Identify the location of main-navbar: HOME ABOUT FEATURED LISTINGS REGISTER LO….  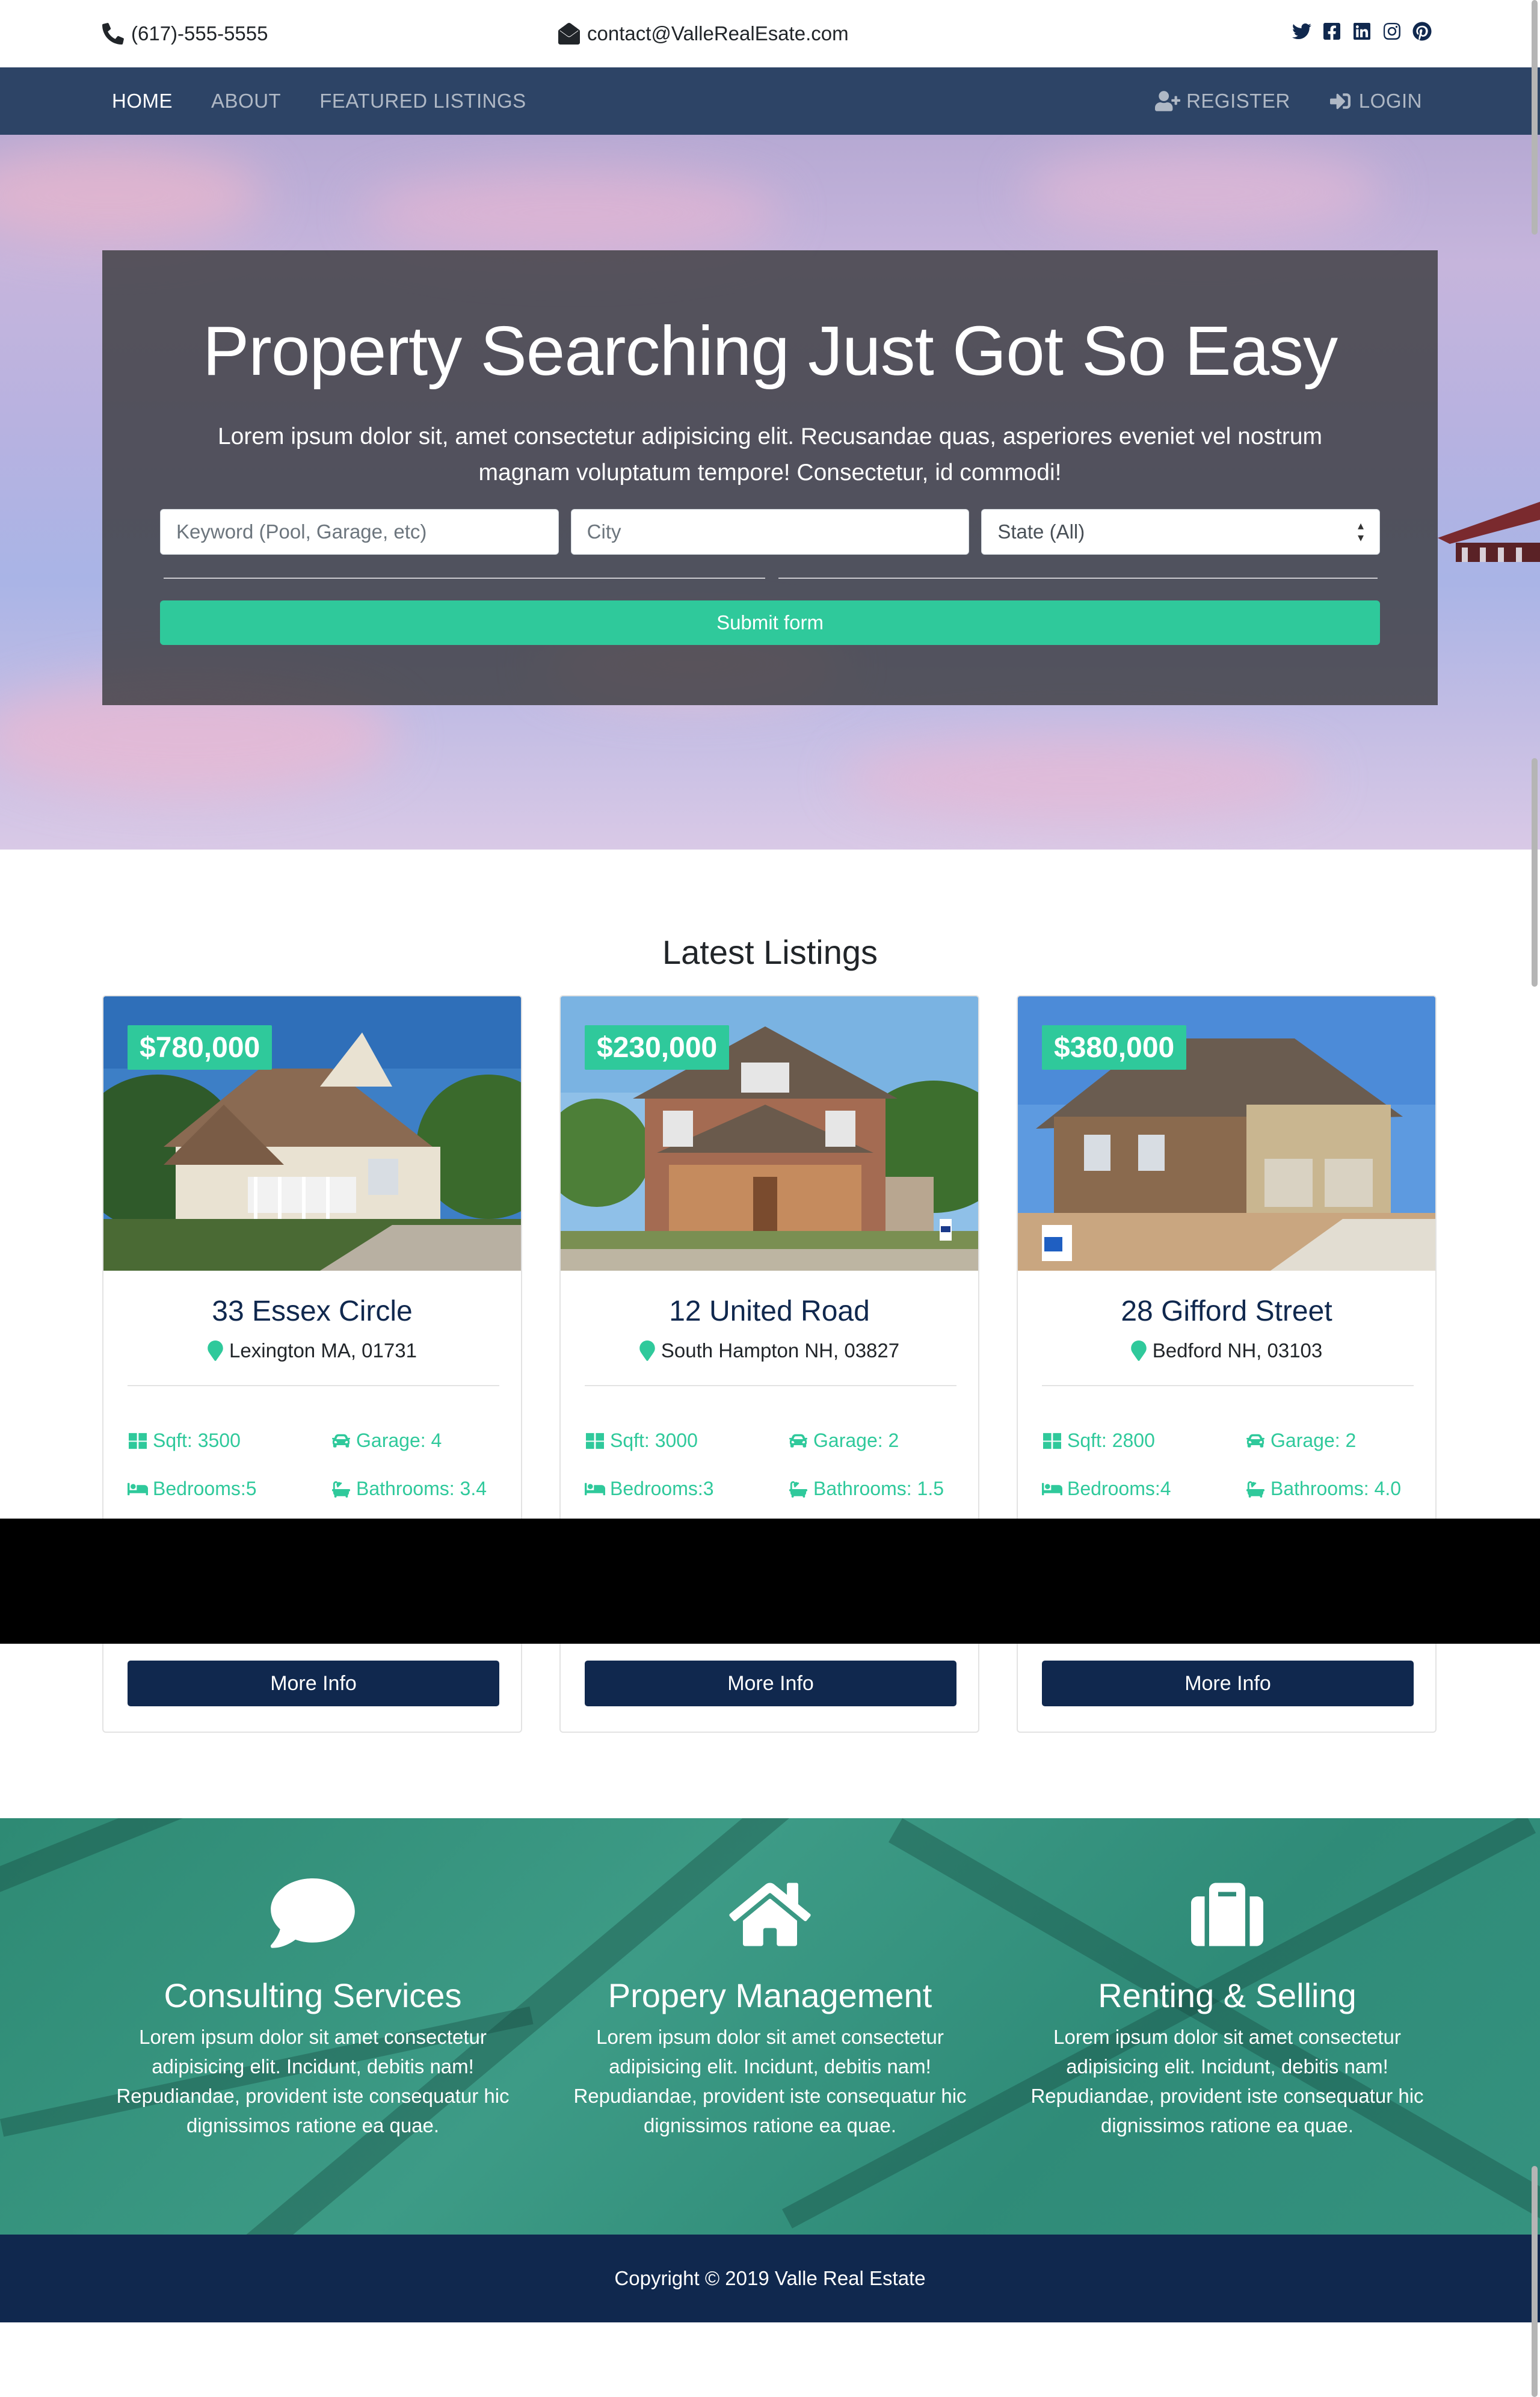
(770, 101).